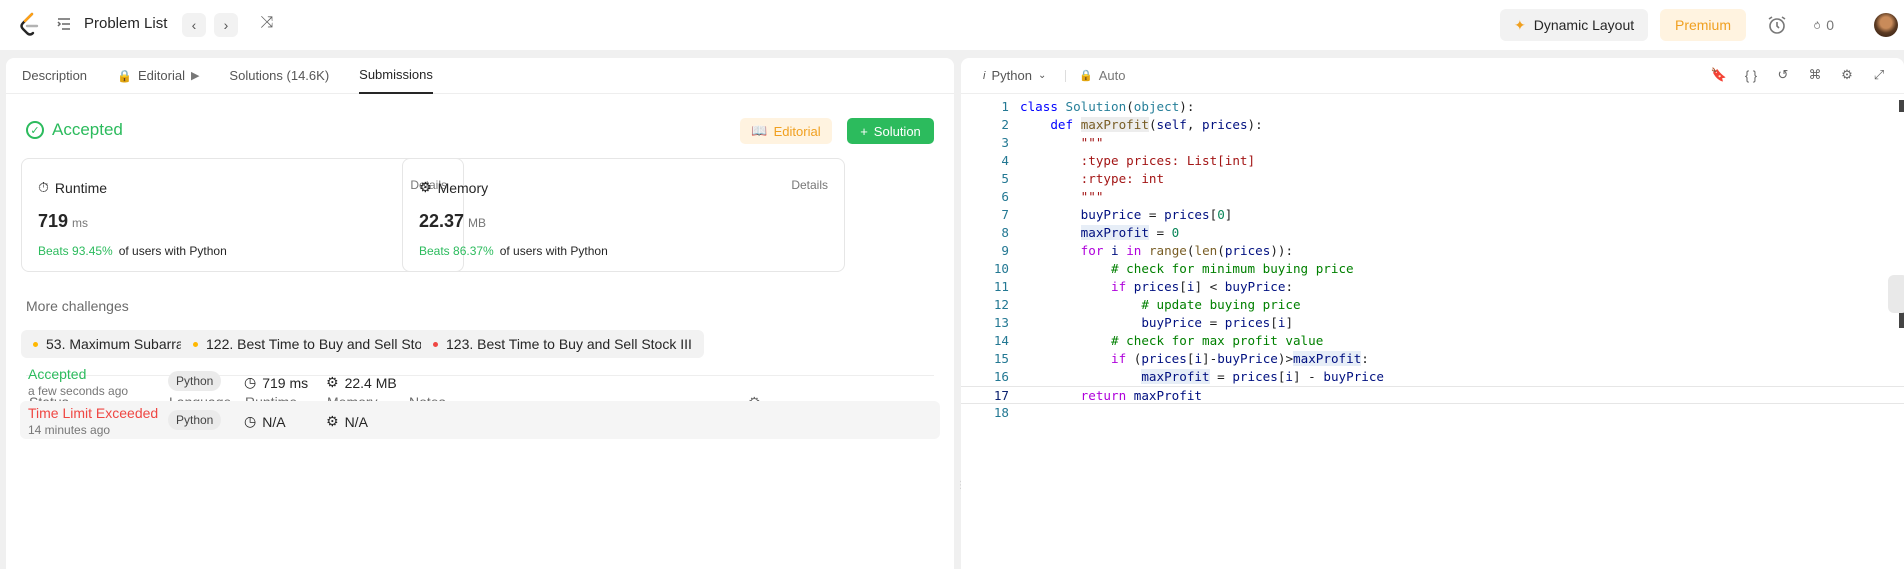 This screenshot has width=1904, height=569. What do you see at coordinates (463, 187) in the screenshot?
I see `memory-title-label: Memory` at bounding box center [463, 187].